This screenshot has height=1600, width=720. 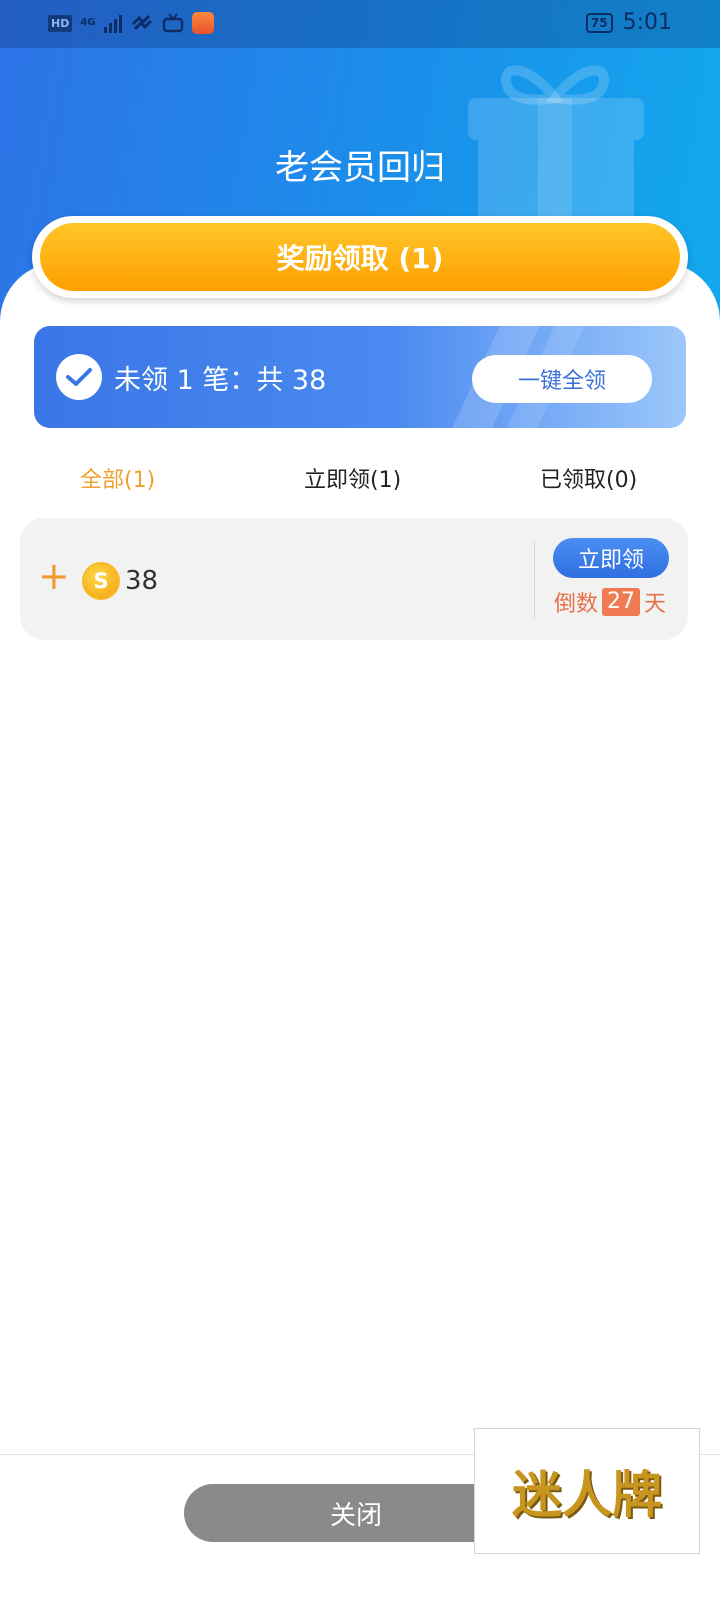 I want to click on plus-icon: +, so click(x=54, y=576).